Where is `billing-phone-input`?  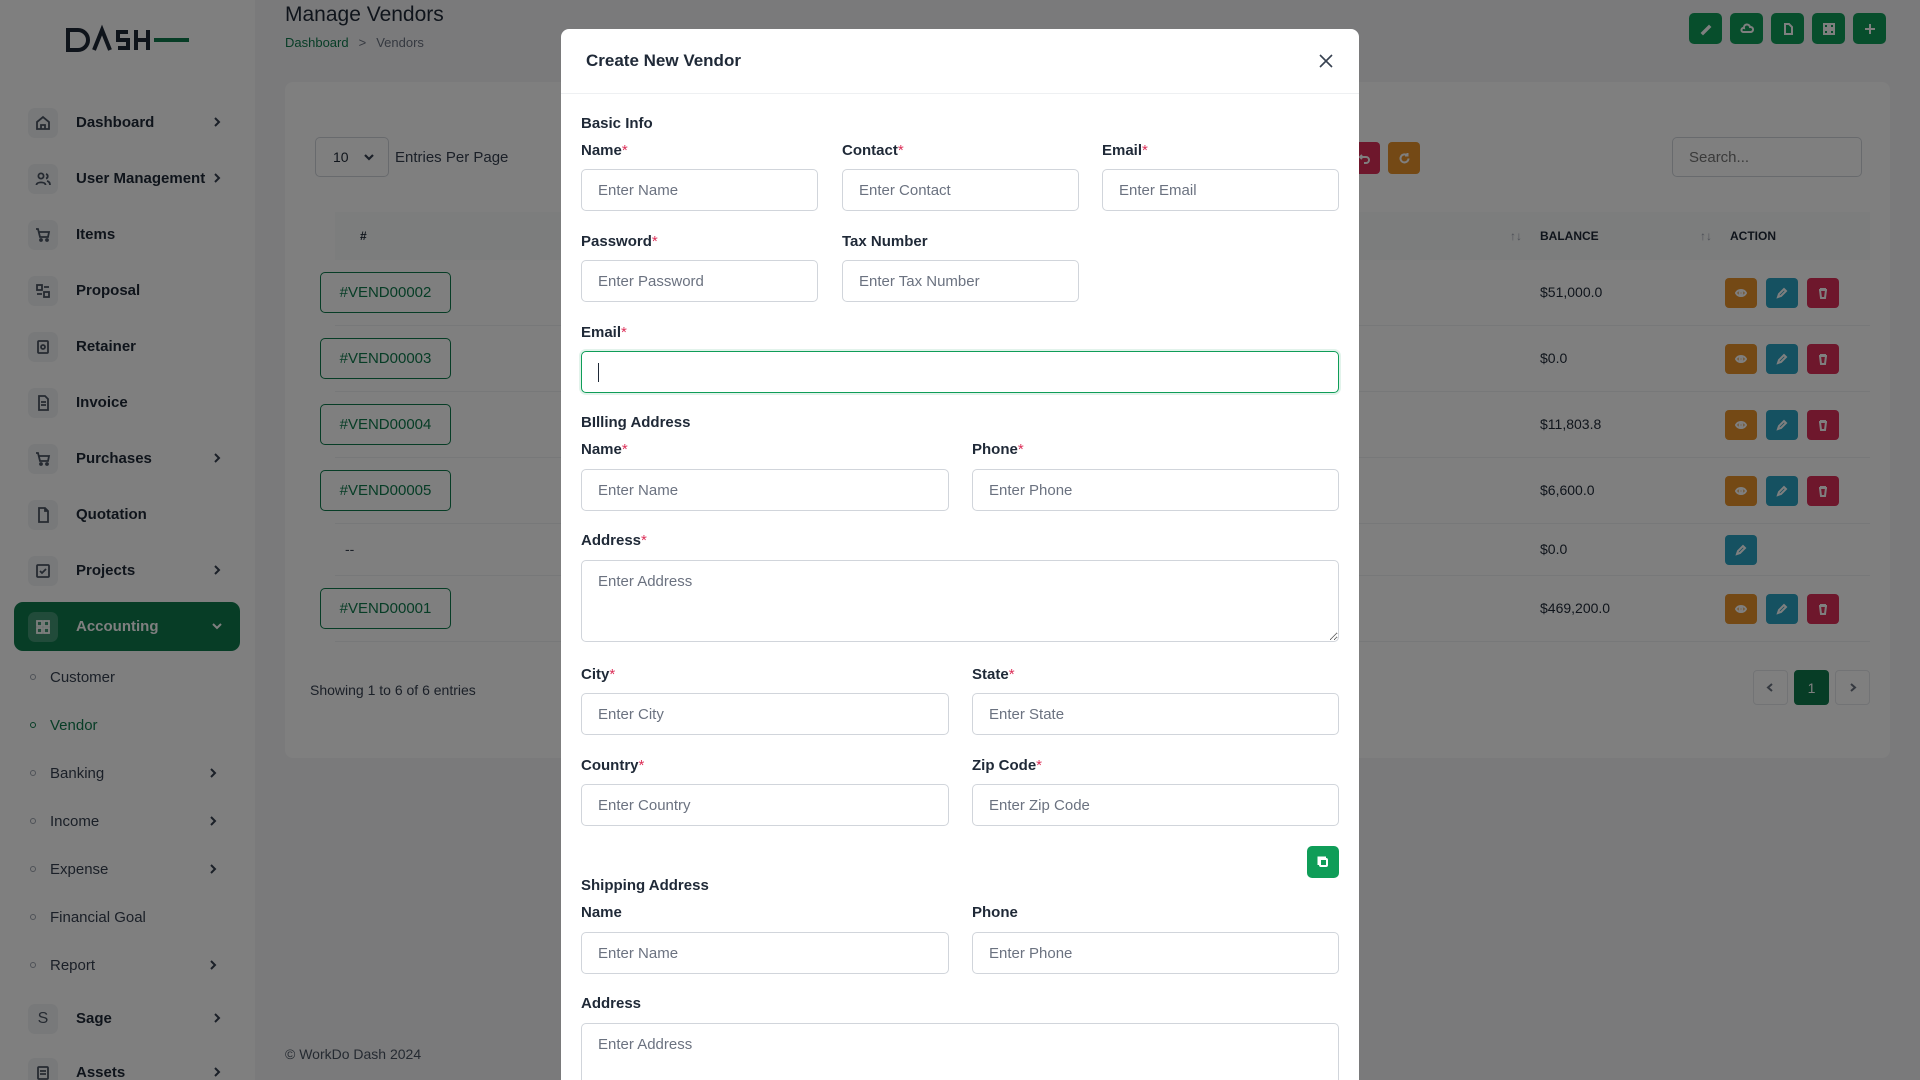 billing-phone-input is located at coordinates (1155, 490).